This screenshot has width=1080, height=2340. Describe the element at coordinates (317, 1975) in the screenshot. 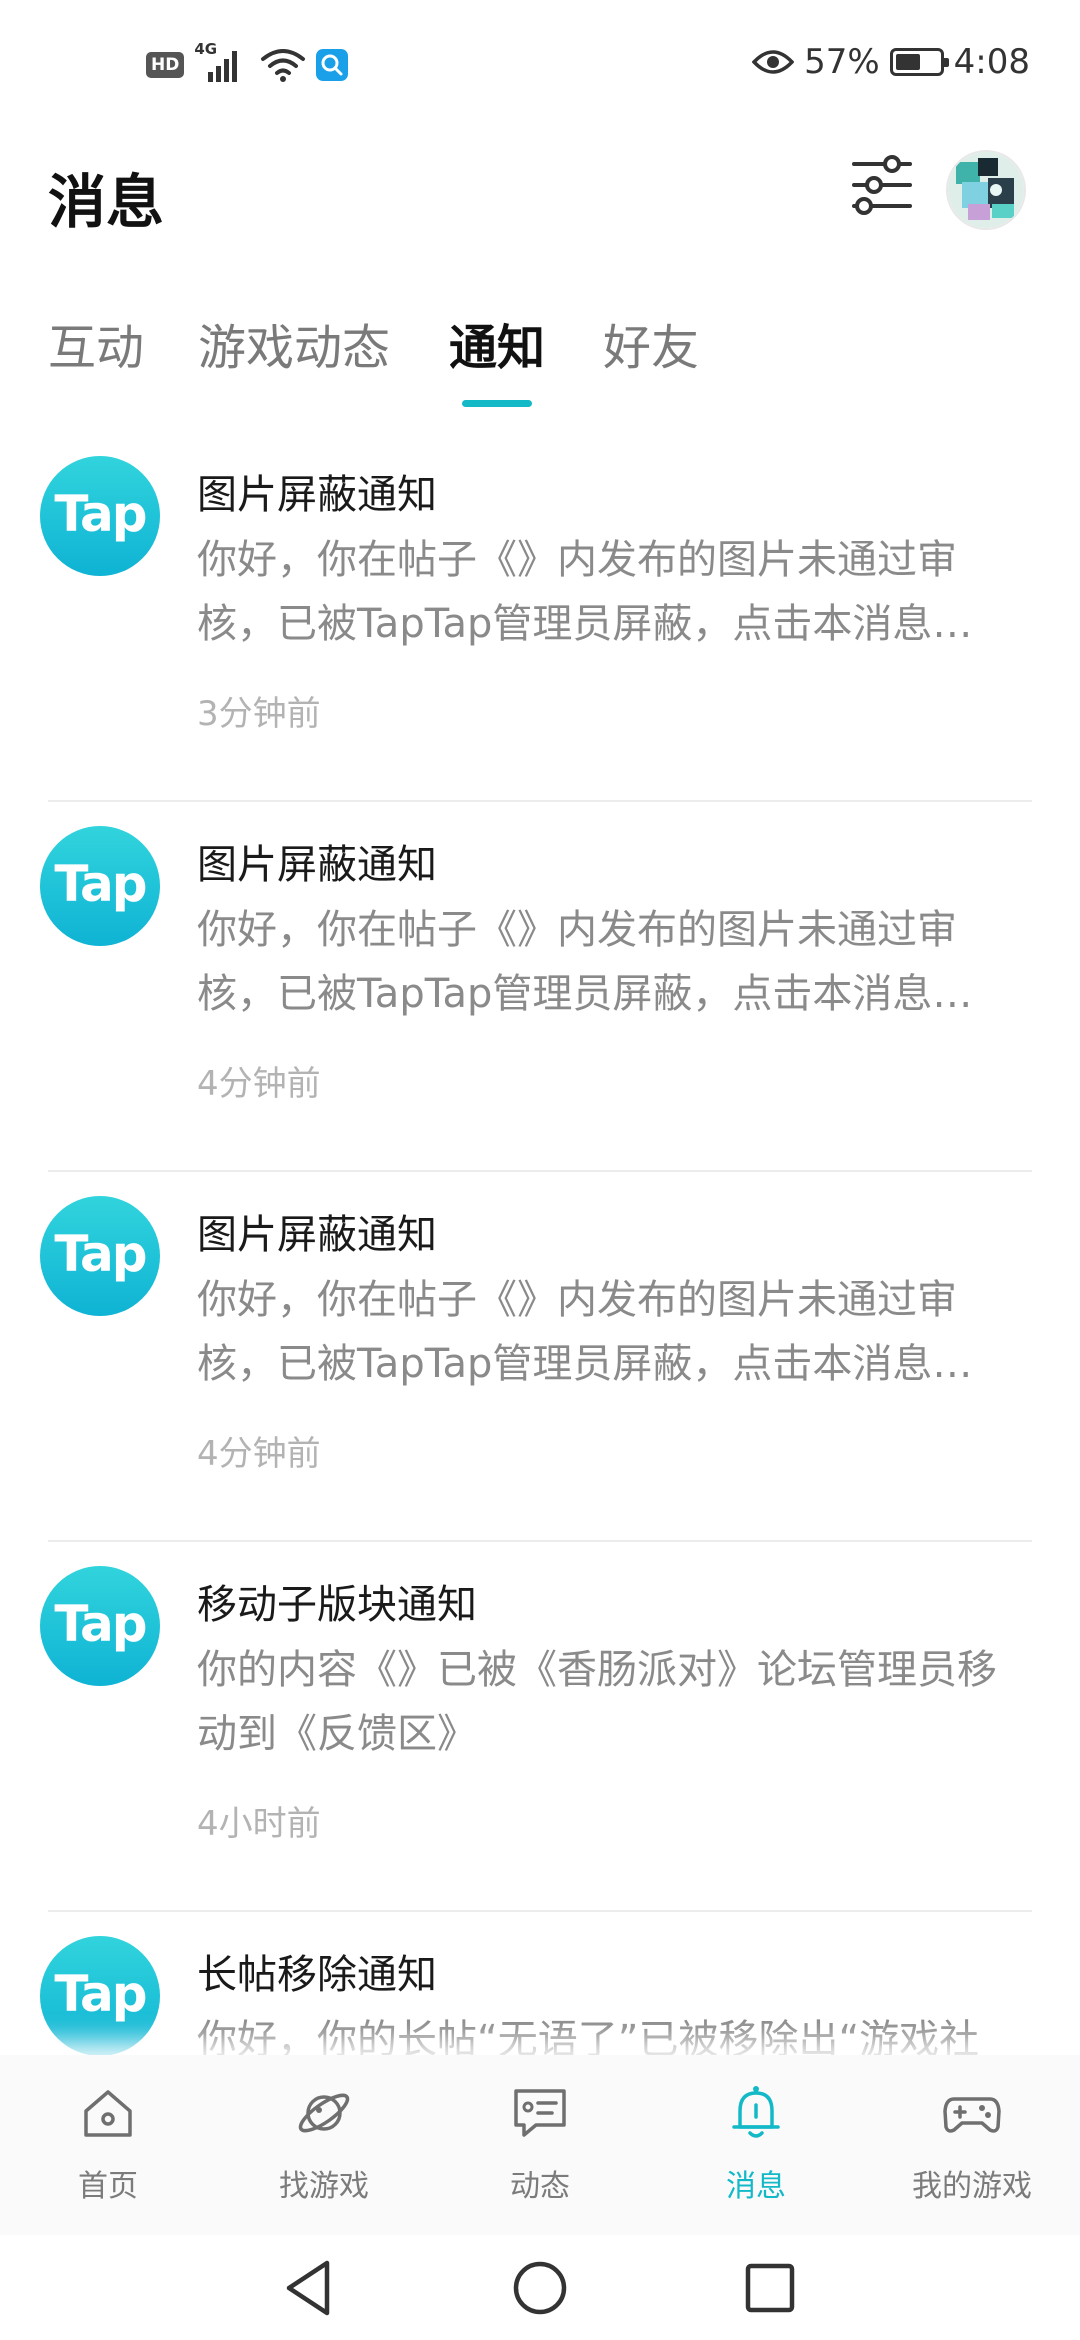

I see `notification-title: 长帖移除通知` at that location.